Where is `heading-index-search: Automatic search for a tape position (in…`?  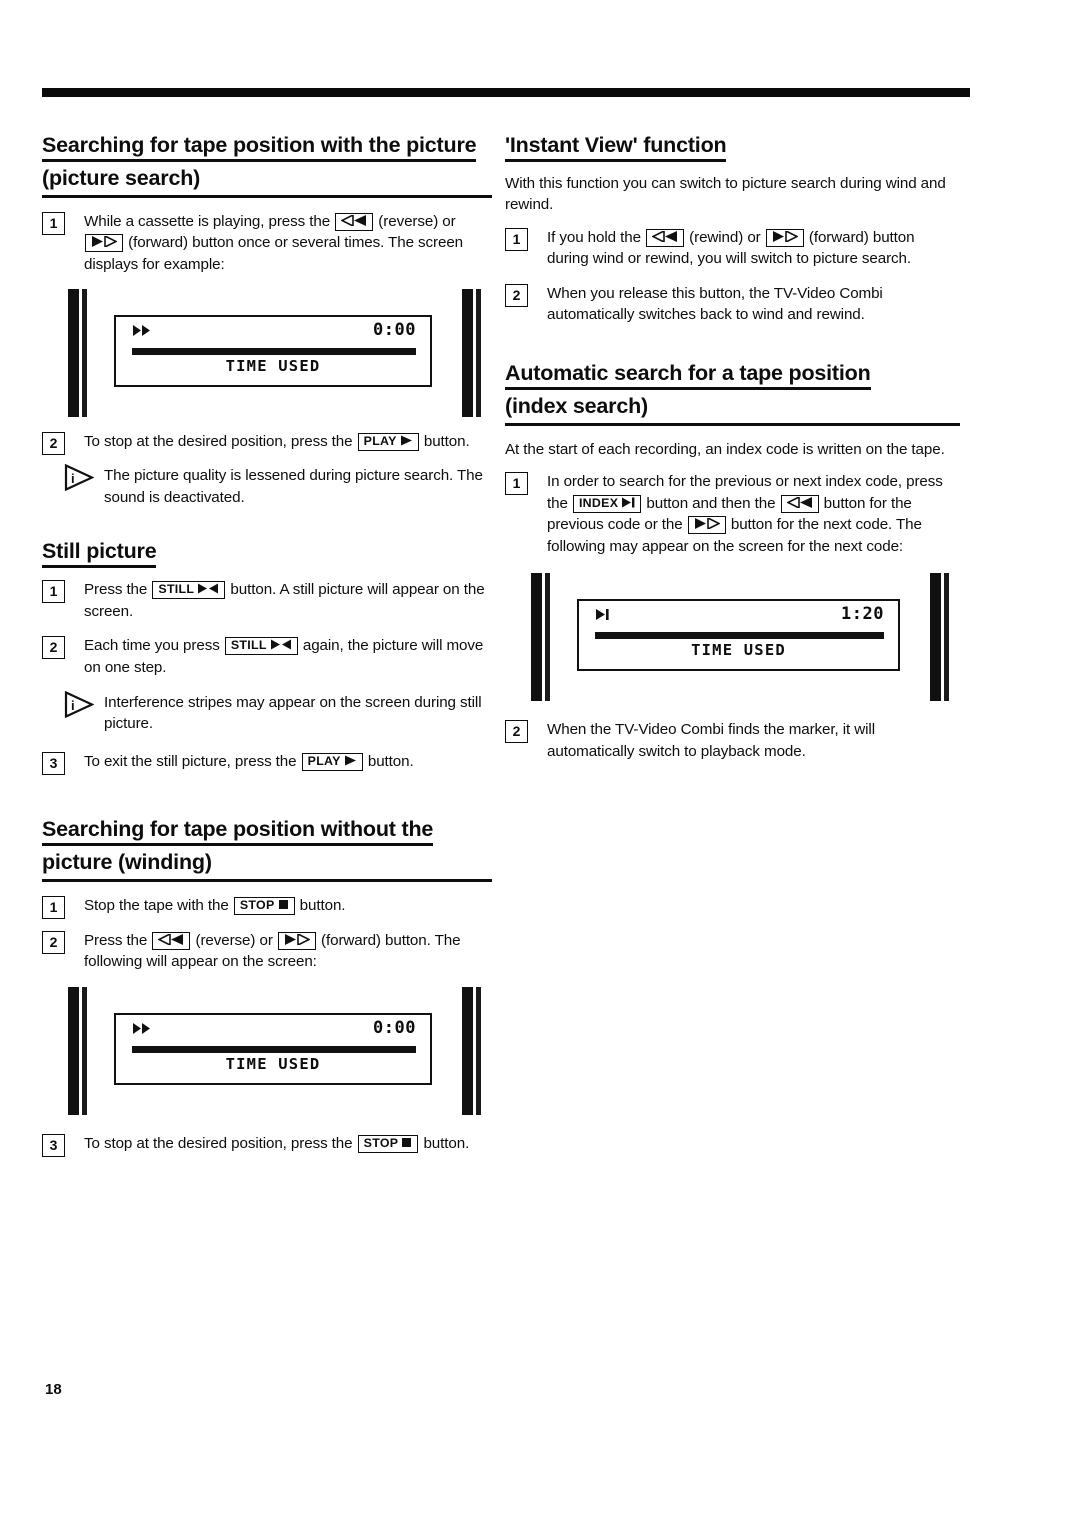
heading-index-search: Automatic search for a tape position (in… is located at coordinates (732, 393).